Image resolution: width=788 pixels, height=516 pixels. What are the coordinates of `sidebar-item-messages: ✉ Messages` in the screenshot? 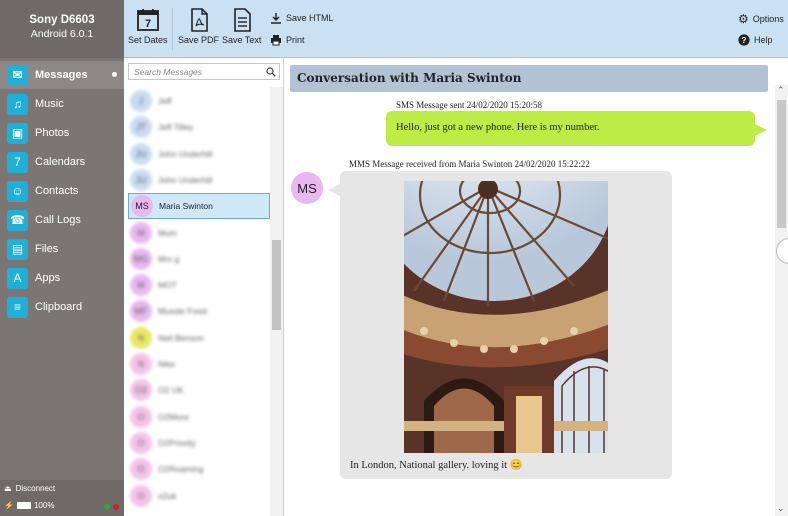 It's located at (62, 75).